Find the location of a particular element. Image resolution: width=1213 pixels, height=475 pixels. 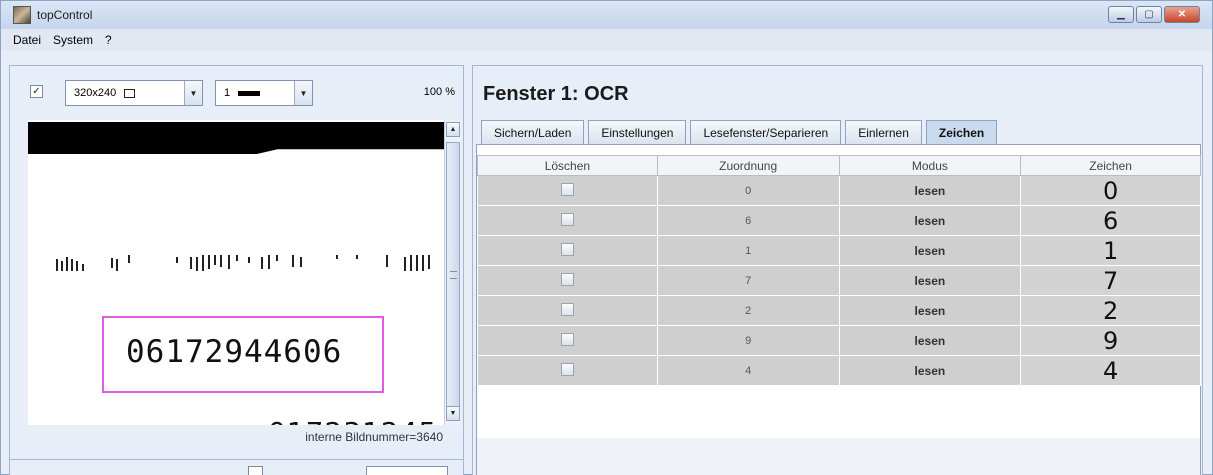

zeichen-cell: 0 is located at coordinates (1110, 190).